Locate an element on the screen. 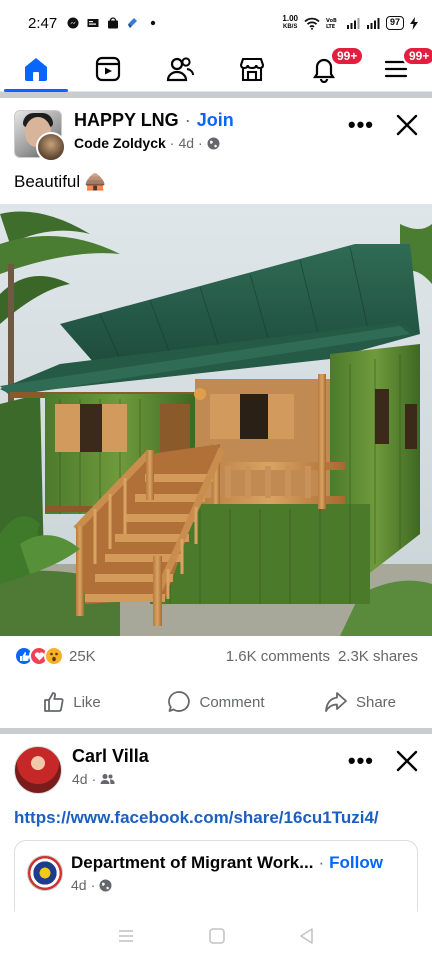 This screenshot has height=960, width=432. post-header-text: HAPPY LNG · Join Code Zoldyck · 4d · is located at coordinates (211, 130).